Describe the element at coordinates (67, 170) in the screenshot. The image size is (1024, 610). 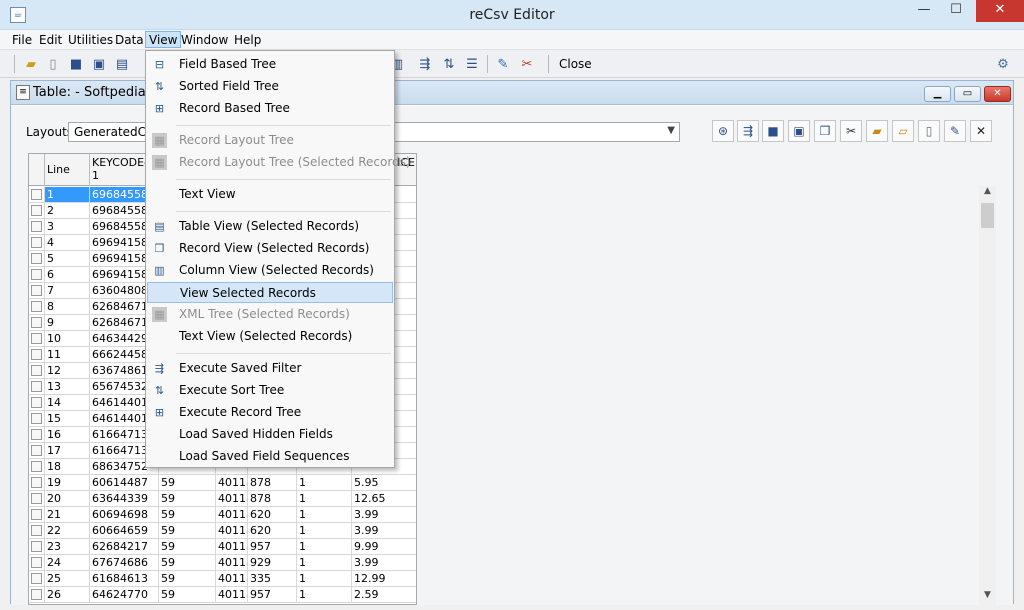
I see `header-line: Line` at that location.